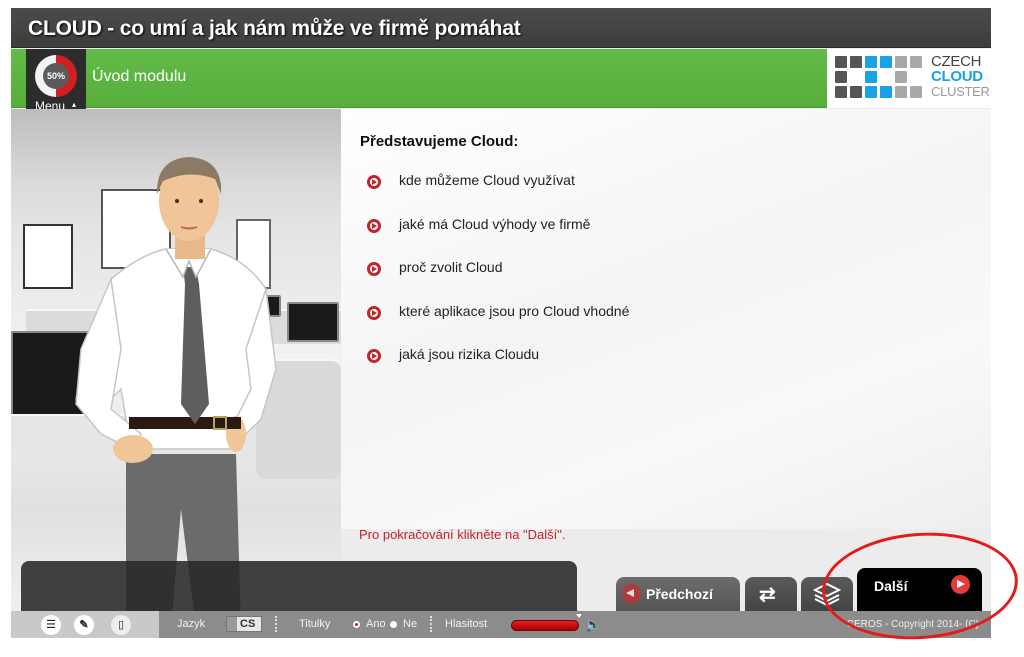 Image resolution: width=1024 pixels, height=657 pixels. Describe the element at coordinates (74, 104) in the screenshot. I see `caret-up-icon: ▴` at that location.